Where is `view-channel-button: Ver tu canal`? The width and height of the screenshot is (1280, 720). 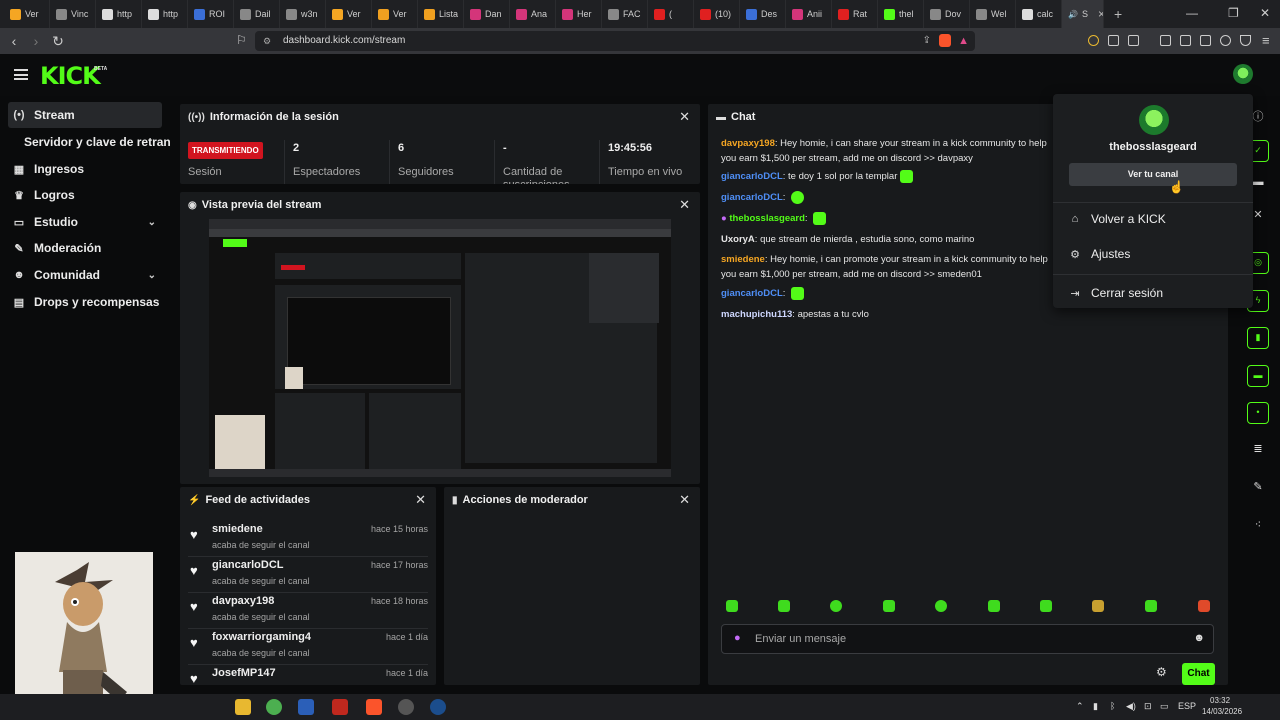
view-channel-button: Ver tu canal is located at coordinates (1153, 174).